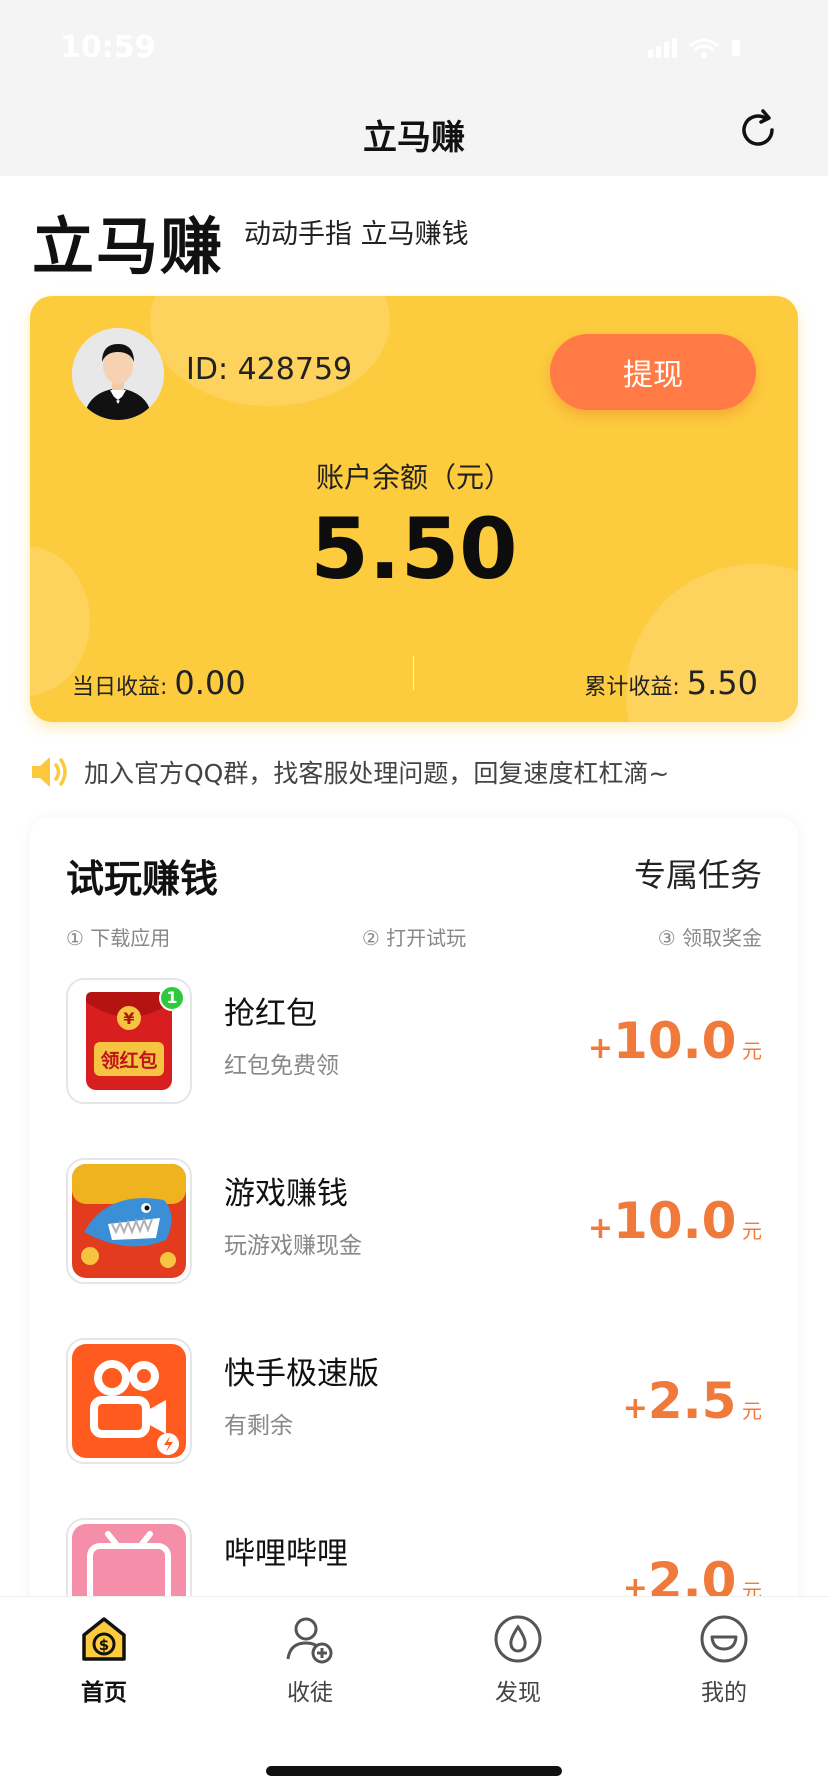 Image resolution: width=828 pixels, height=1792 pixels. I want to click on notice-bar: 加入官方QQ群，找客服处理问题，回复速度杠杠滴~, so click(349, 772).